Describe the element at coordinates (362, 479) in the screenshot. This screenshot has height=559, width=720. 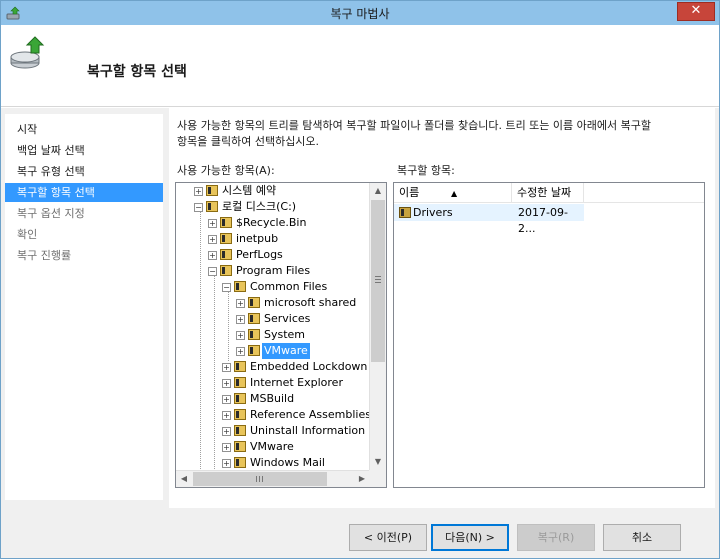
I see `scroll-right-arrow-icon: ▶` at that location.